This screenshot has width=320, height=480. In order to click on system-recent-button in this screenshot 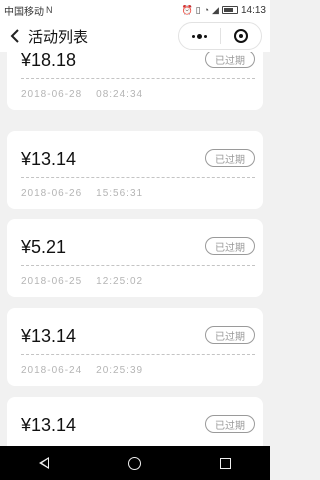, I will do `click(225, 463)`.